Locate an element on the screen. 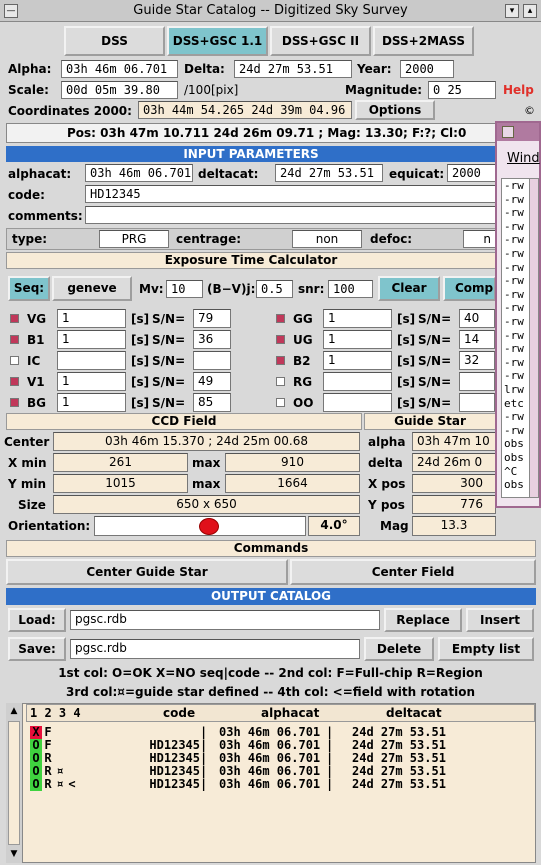  filter-checkbox-vg is located at coordinates (14, 318).